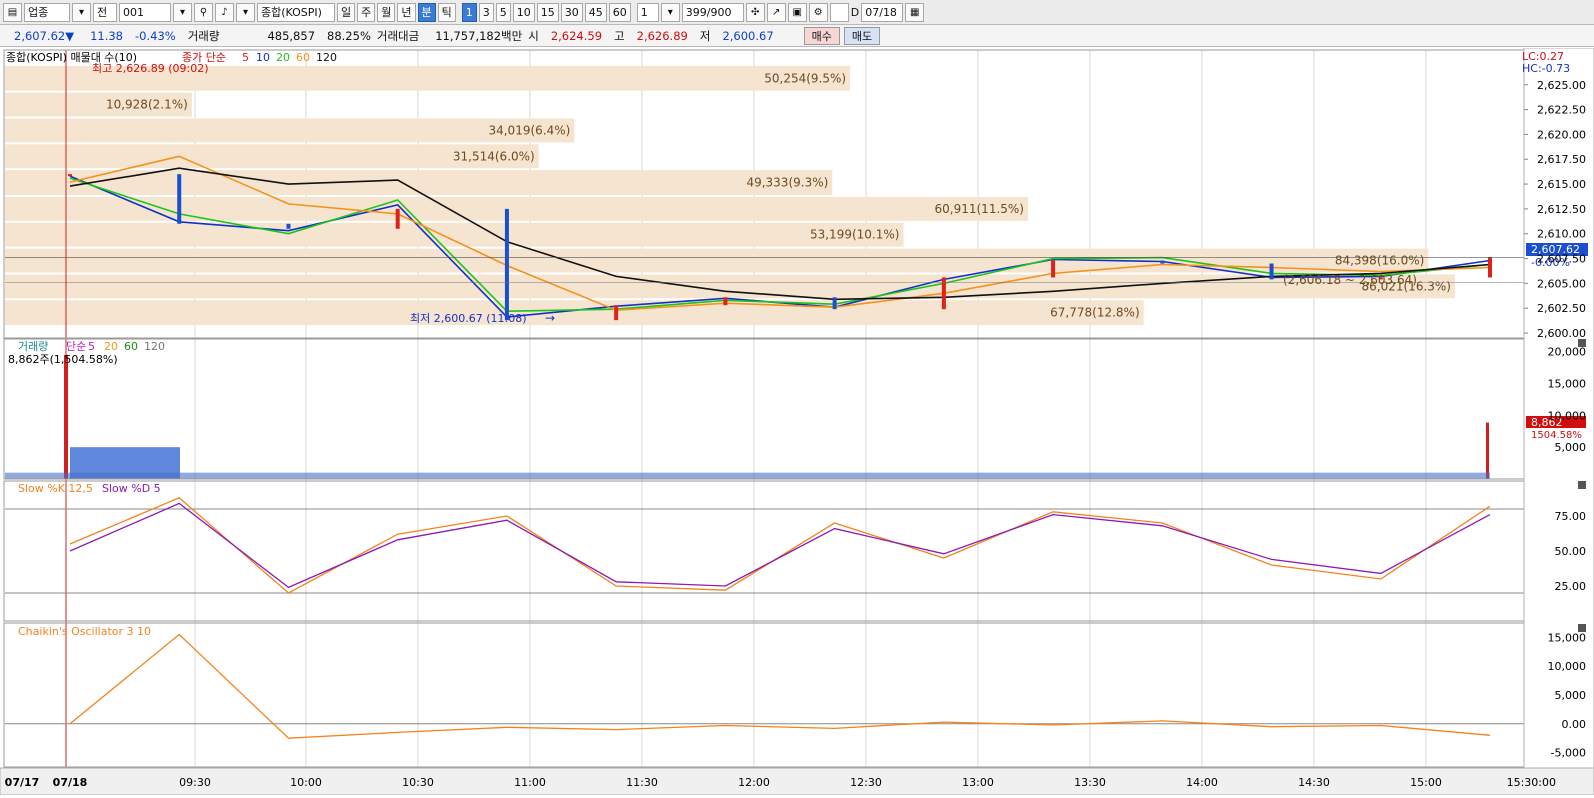 This screenshot has height=798, width=1594. I want to click on sell-label: 매도, so click(862, 36).